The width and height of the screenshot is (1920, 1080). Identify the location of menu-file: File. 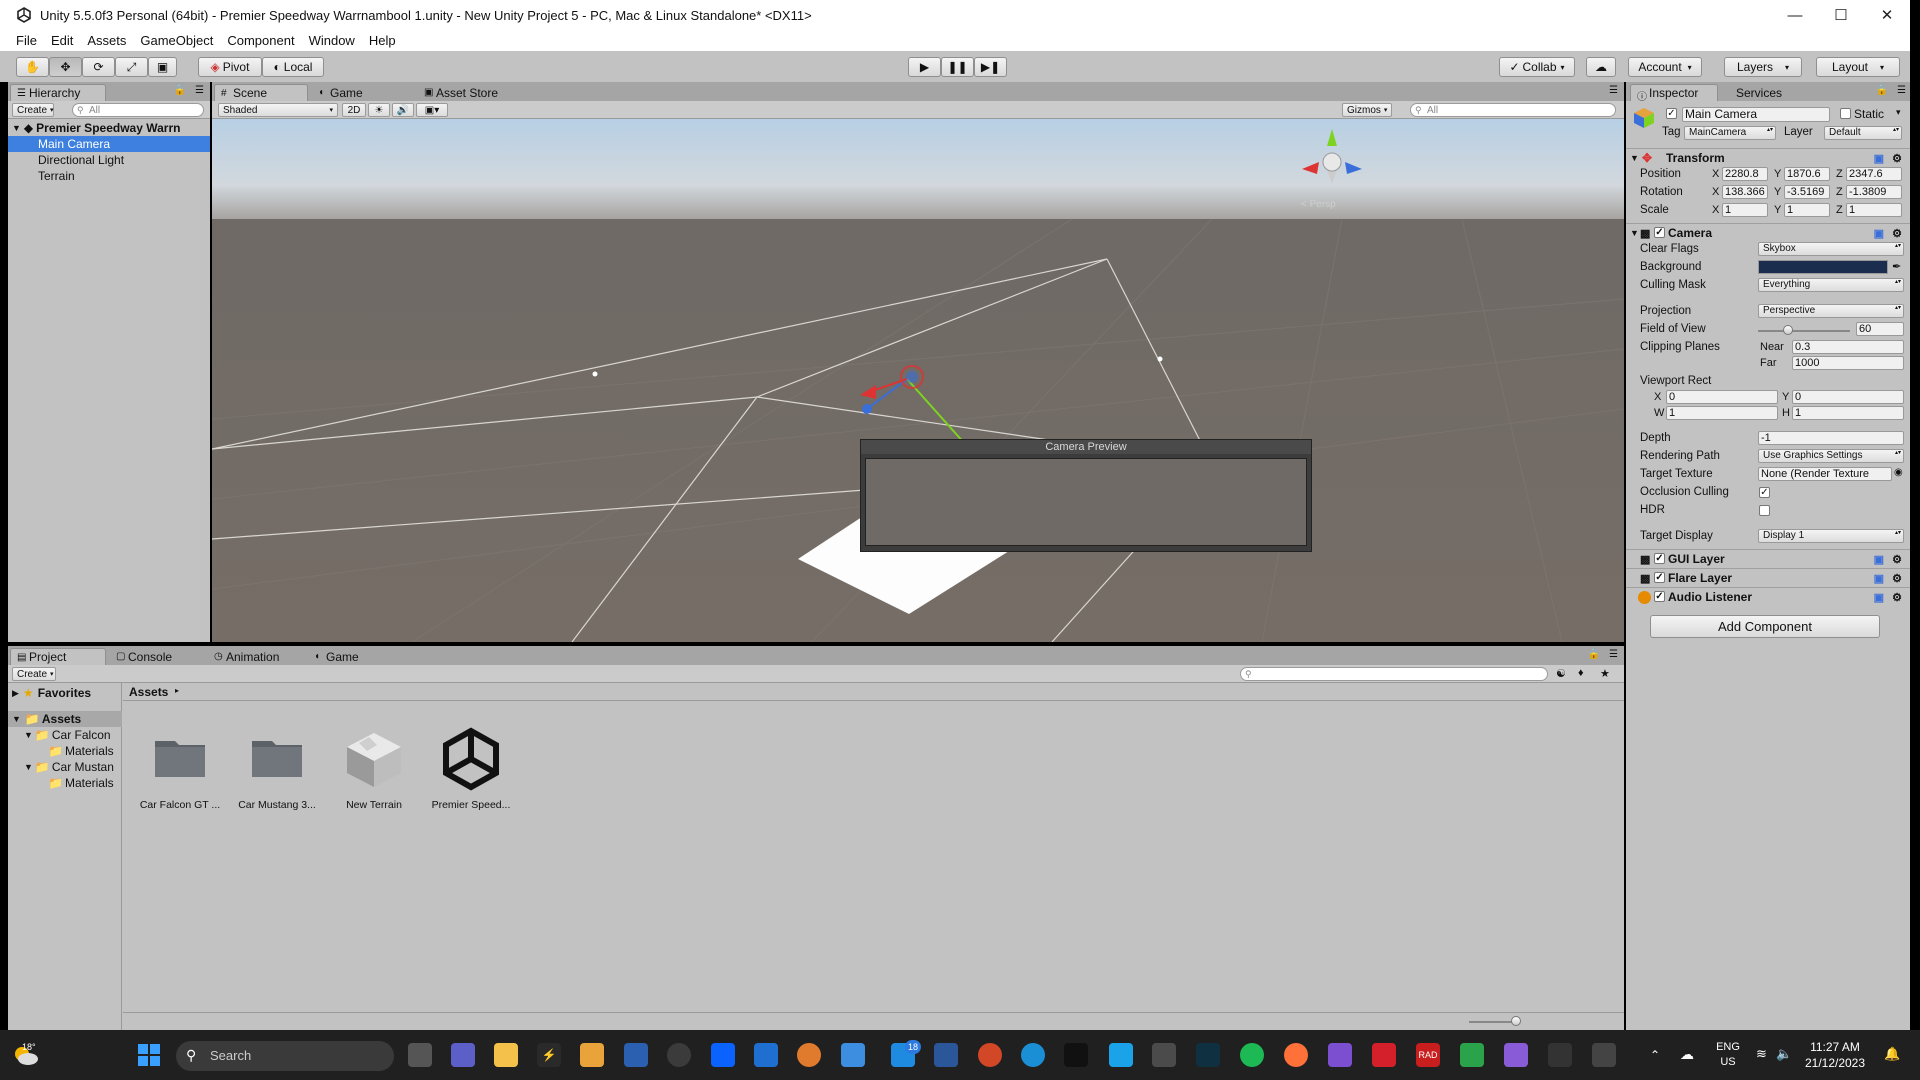
(26, 40).